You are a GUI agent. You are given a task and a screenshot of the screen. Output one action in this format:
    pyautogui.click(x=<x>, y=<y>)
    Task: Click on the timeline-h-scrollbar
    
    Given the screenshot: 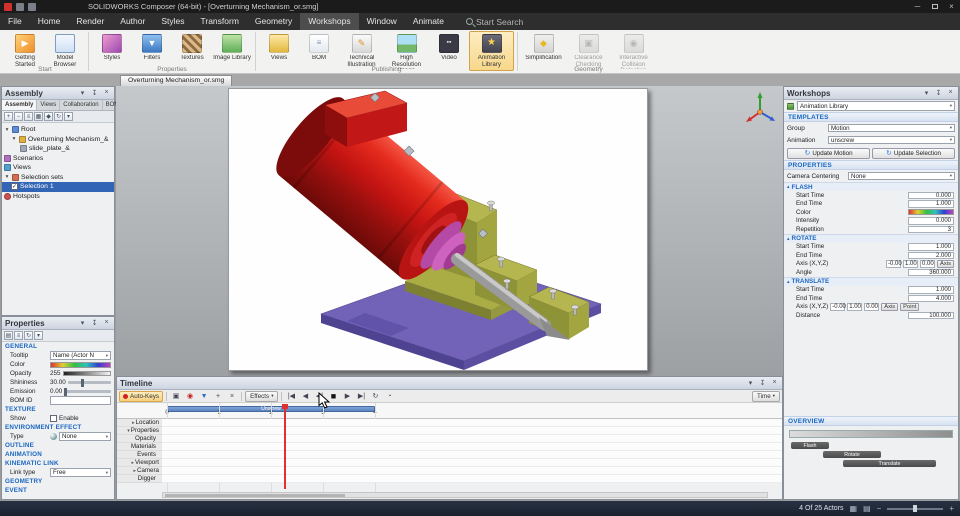 What is the action you would take?
    pyautogui.click(x=465, y=495)
    